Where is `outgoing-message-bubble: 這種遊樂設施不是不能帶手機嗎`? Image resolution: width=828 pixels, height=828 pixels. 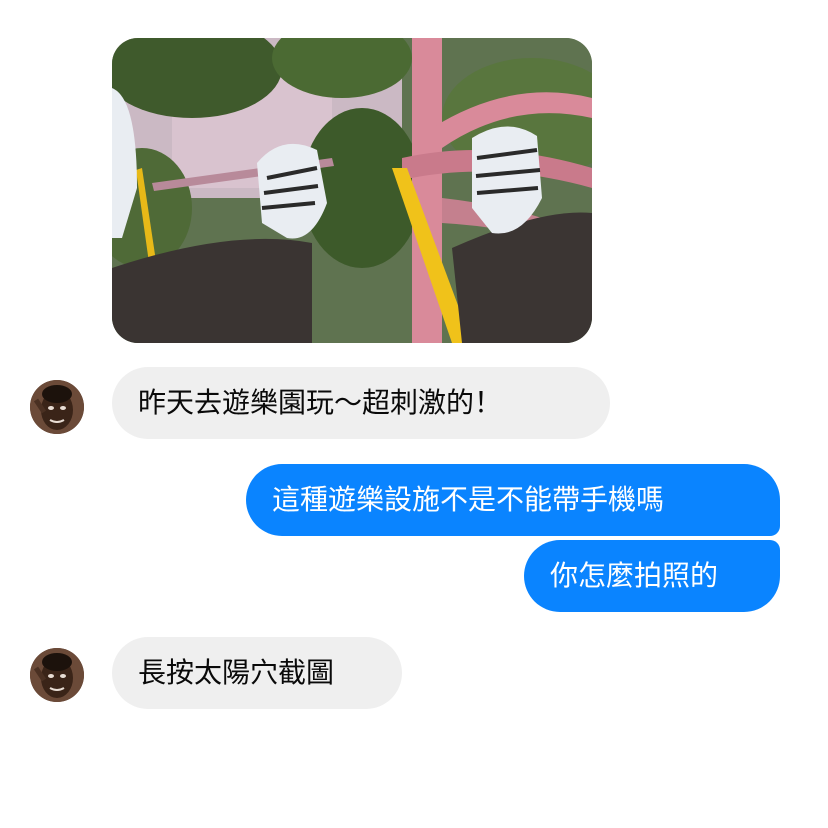 outgoing-message-bubble: 這種遊樂設施不是不能帶手機嗎 is located at coordinates (513, 500).